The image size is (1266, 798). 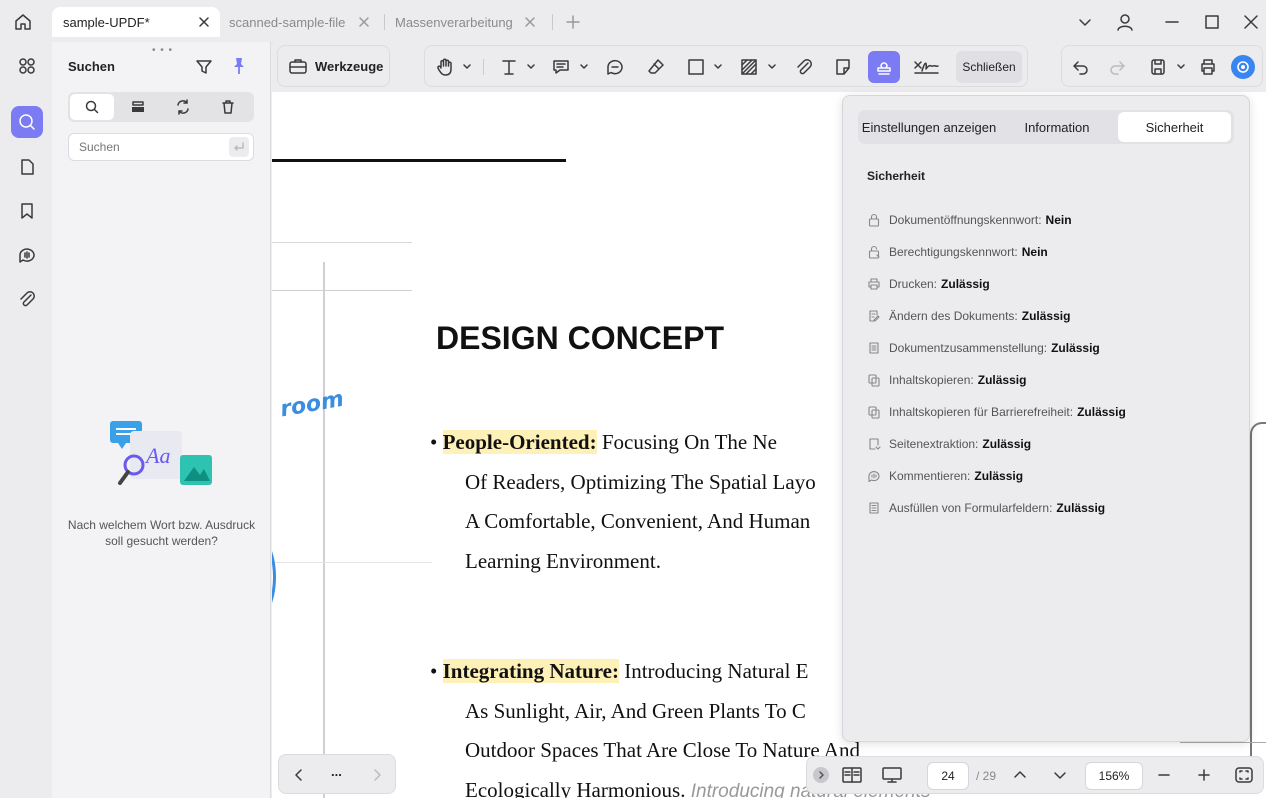 What do you see at coordinates (934, 444) in the screenshot?
I see `row-label: Seitenextraktion:` at bounding box center [934, 444].